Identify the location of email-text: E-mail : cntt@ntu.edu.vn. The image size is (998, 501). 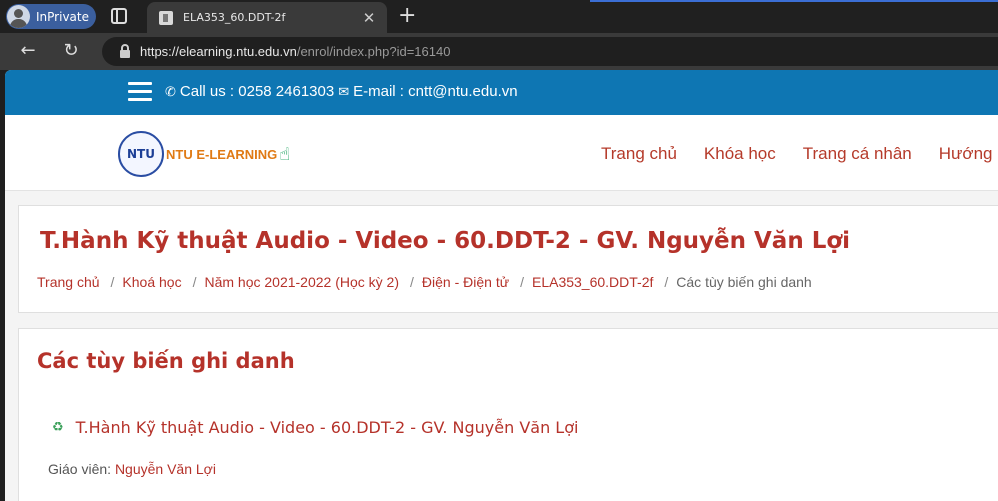
(435, 91).